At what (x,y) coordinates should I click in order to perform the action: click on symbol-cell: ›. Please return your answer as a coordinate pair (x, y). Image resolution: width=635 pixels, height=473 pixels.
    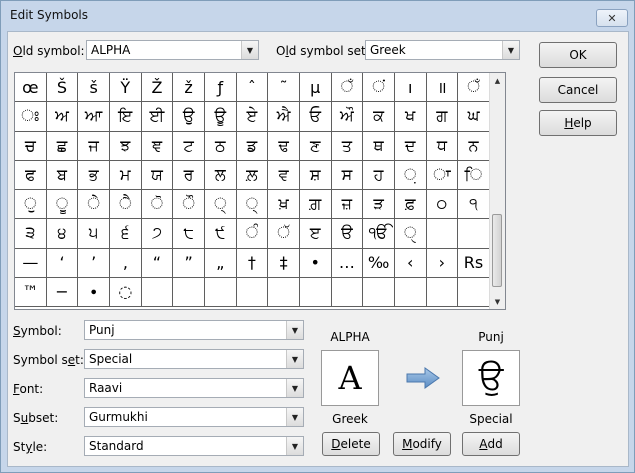
    Looking at the image, I should click on (442, 263).